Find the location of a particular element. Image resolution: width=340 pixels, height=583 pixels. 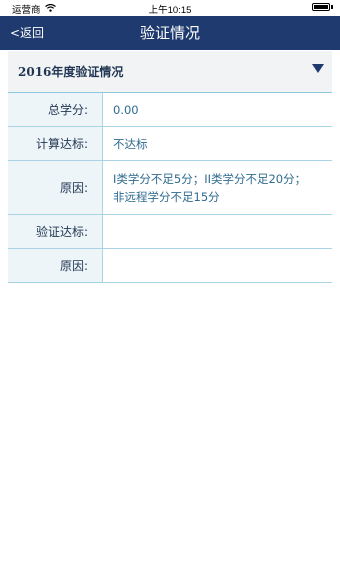

battery-cap is located at coordinates (332, 7).